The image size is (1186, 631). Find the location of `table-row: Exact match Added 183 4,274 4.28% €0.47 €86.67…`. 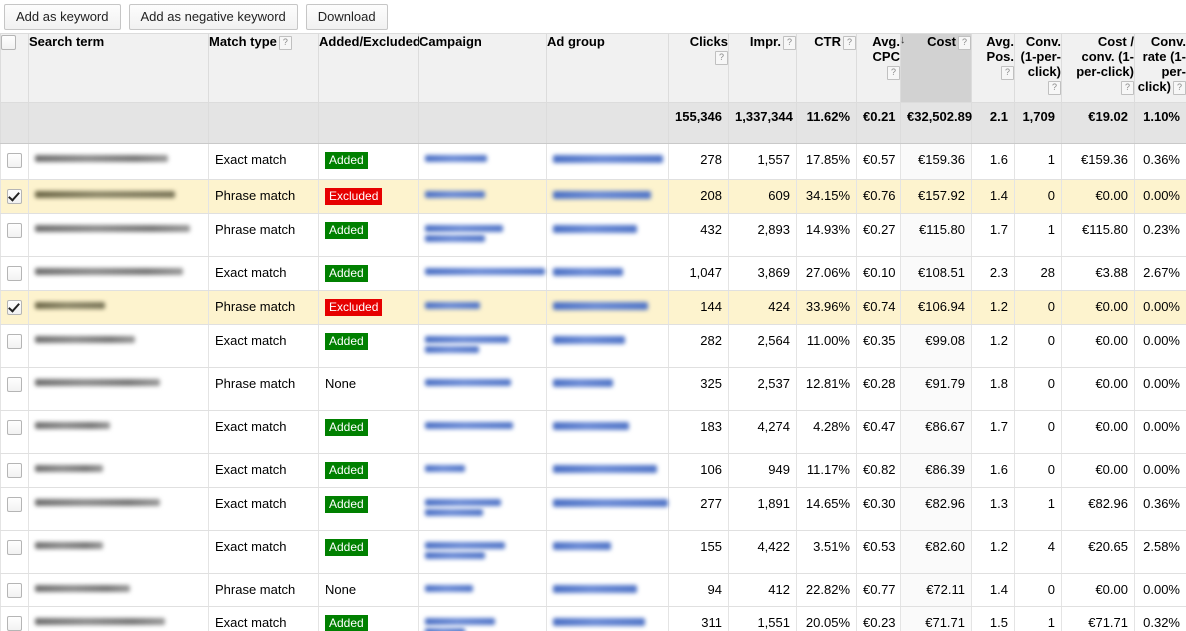

table-row: Exact match Added 183 4,274 4.28% €0.47 €86.67… is located at coordinates (593, 432).